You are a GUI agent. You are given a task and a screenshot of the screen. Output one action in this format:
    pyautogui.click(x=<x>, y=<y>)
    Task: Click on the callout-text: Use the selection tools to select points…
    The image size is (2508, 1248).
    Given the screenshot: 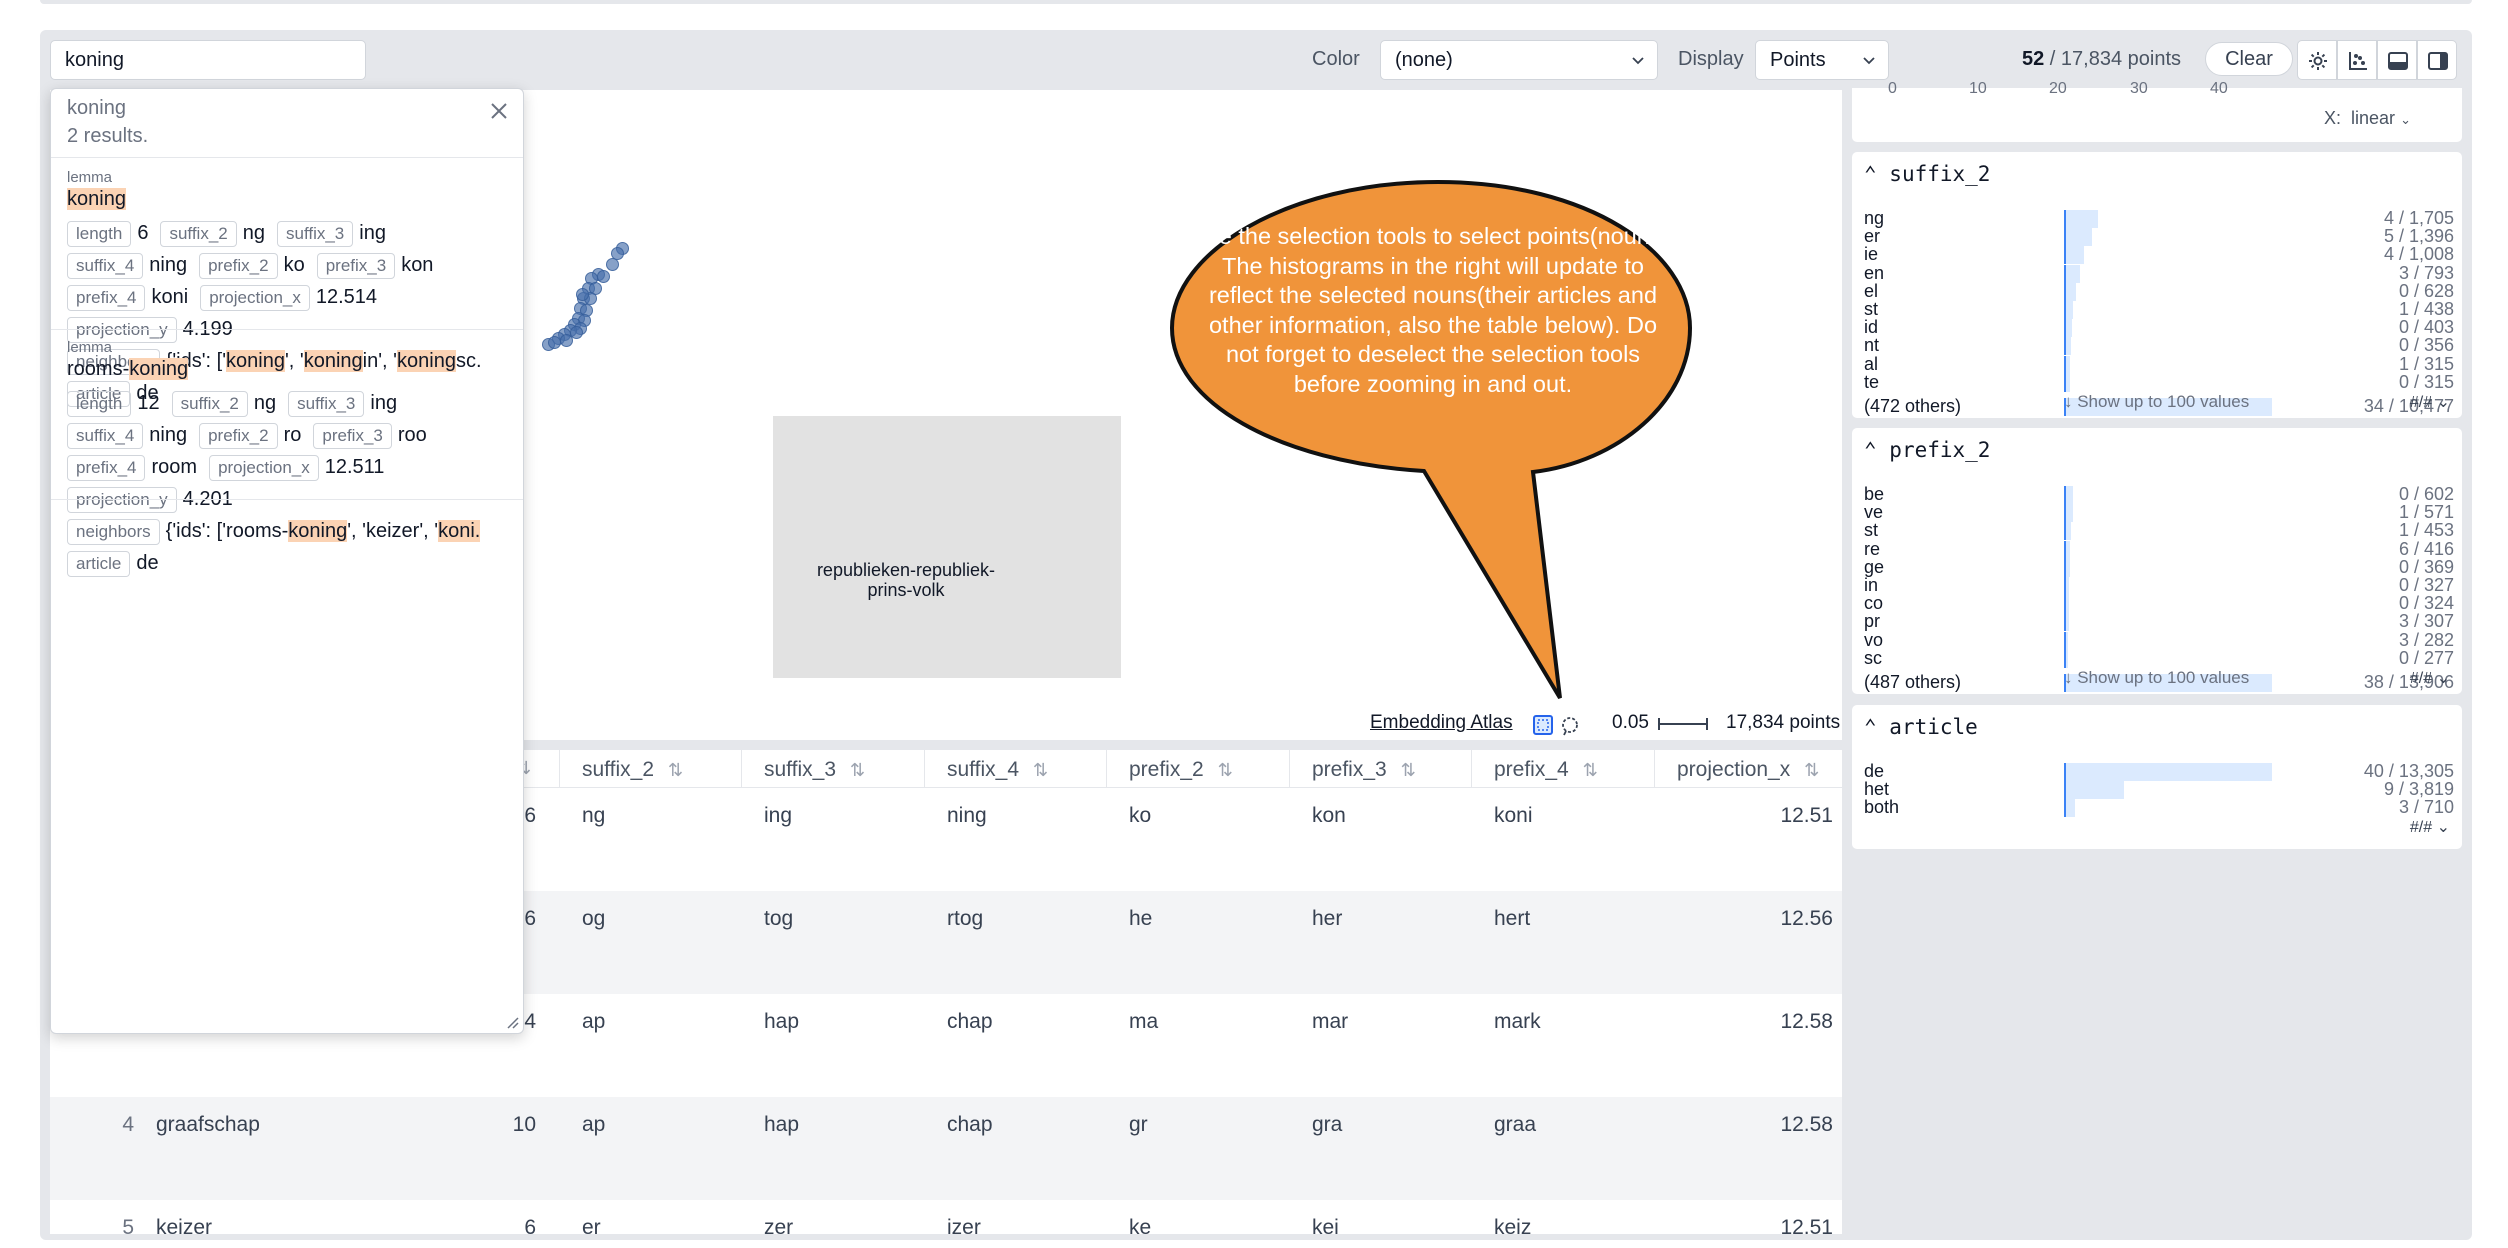 What is the action you would take?
    pyautogui.click(x=1433, y=310)
    